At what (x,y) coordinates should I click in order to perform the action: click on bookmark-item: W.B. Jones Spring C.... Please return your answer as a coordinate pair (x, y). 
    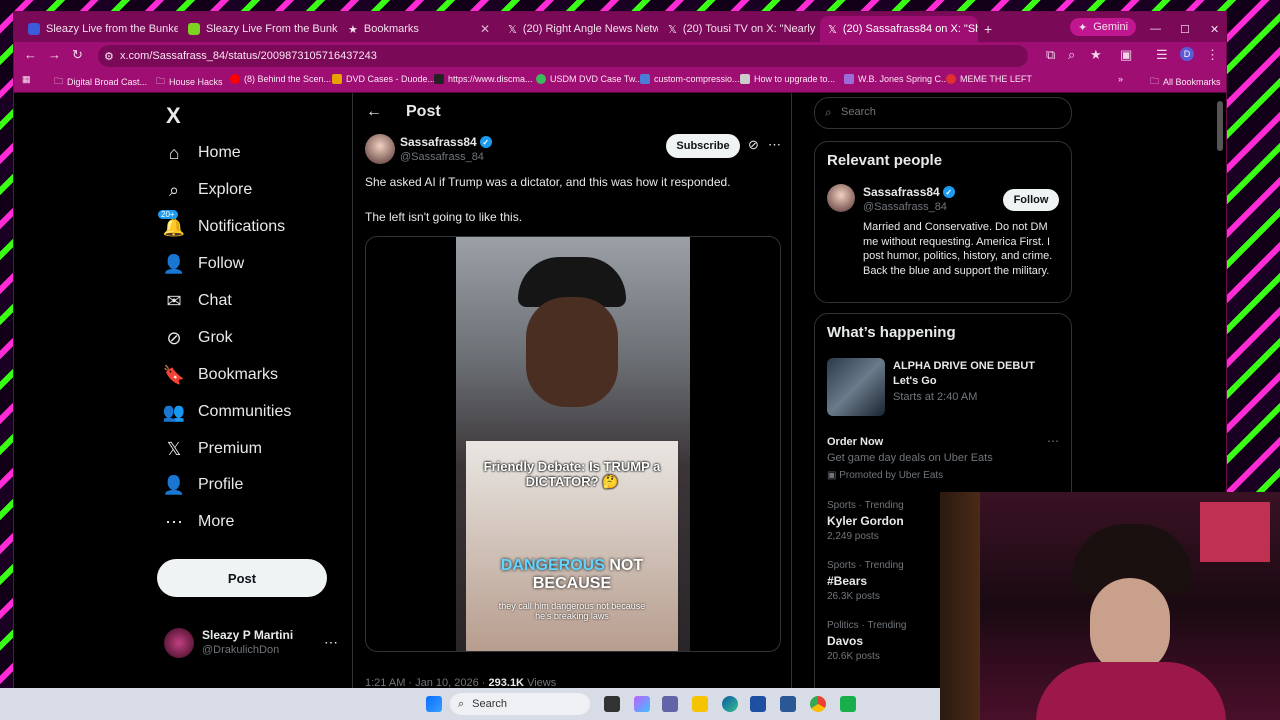
    Looking at the image, I should click on (896, 79).